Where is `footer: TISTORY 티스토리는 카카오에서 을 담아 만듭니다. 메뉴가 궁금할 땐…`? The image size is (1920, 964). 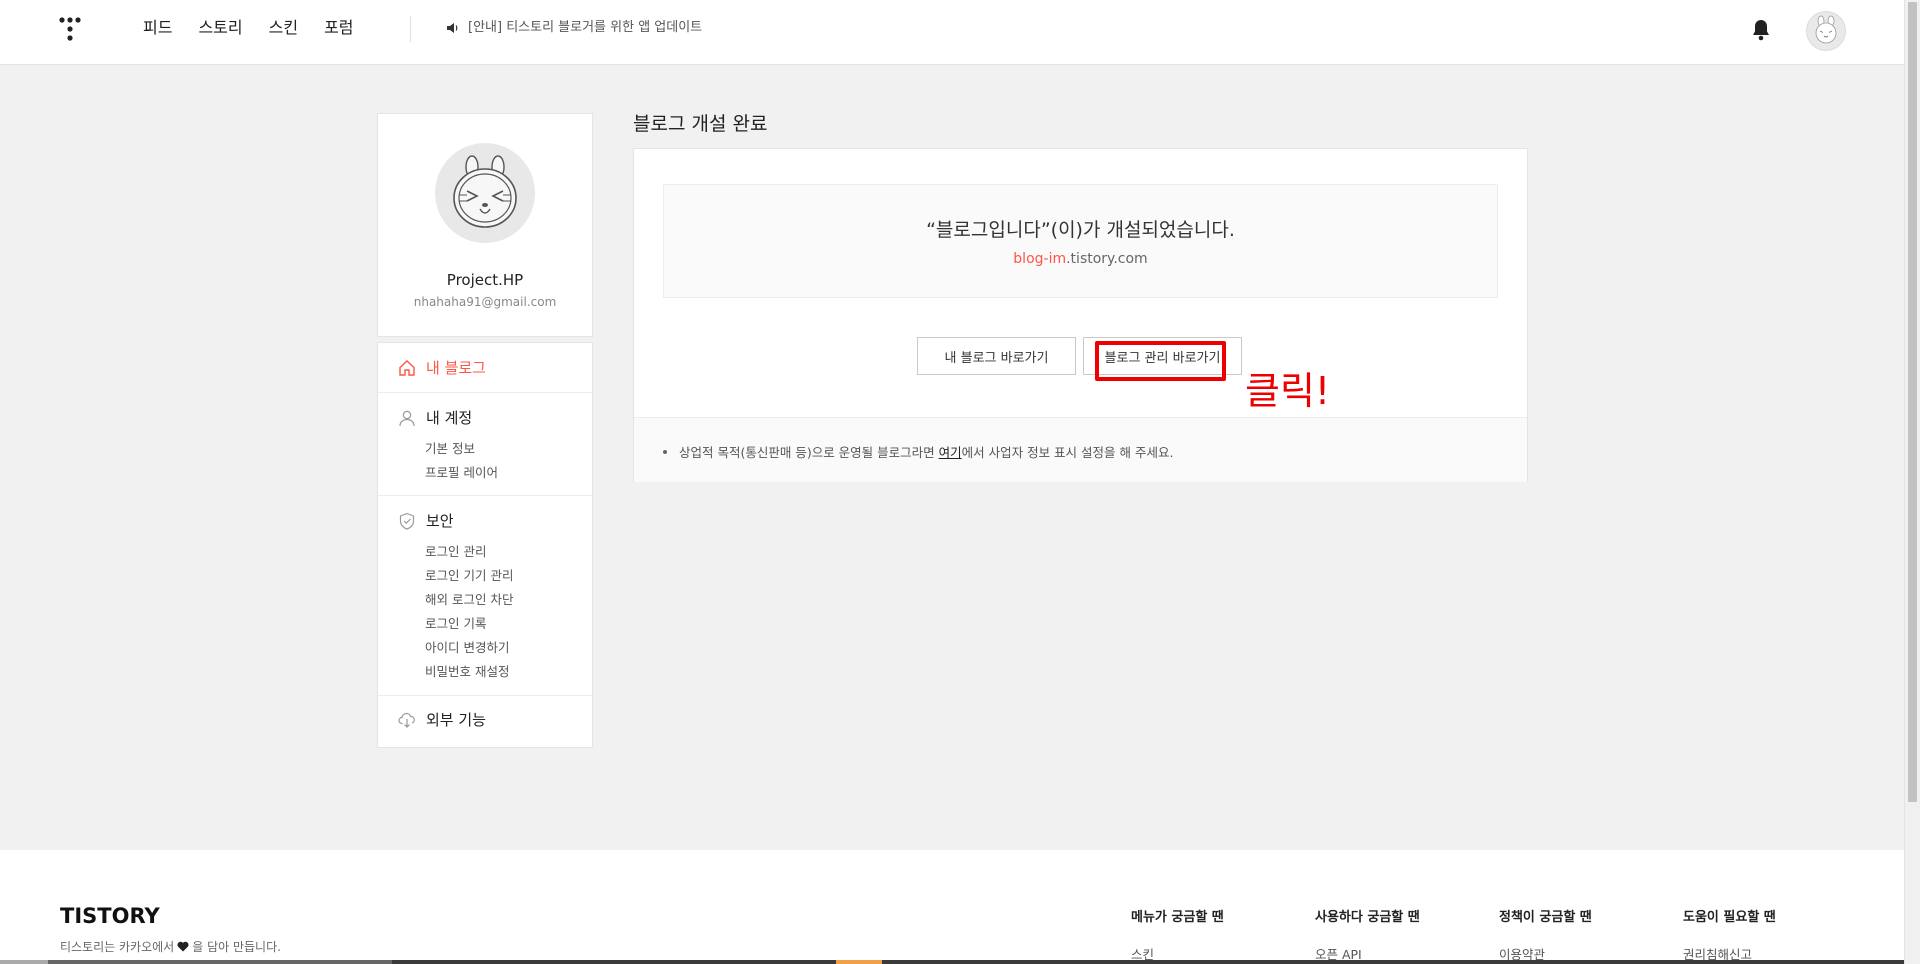
footer: TISTORY 티스토리는 카카오에서 을 담아 만듭니다. 메뉴가 궁금할 땐… is located at coordinates (952, 907).